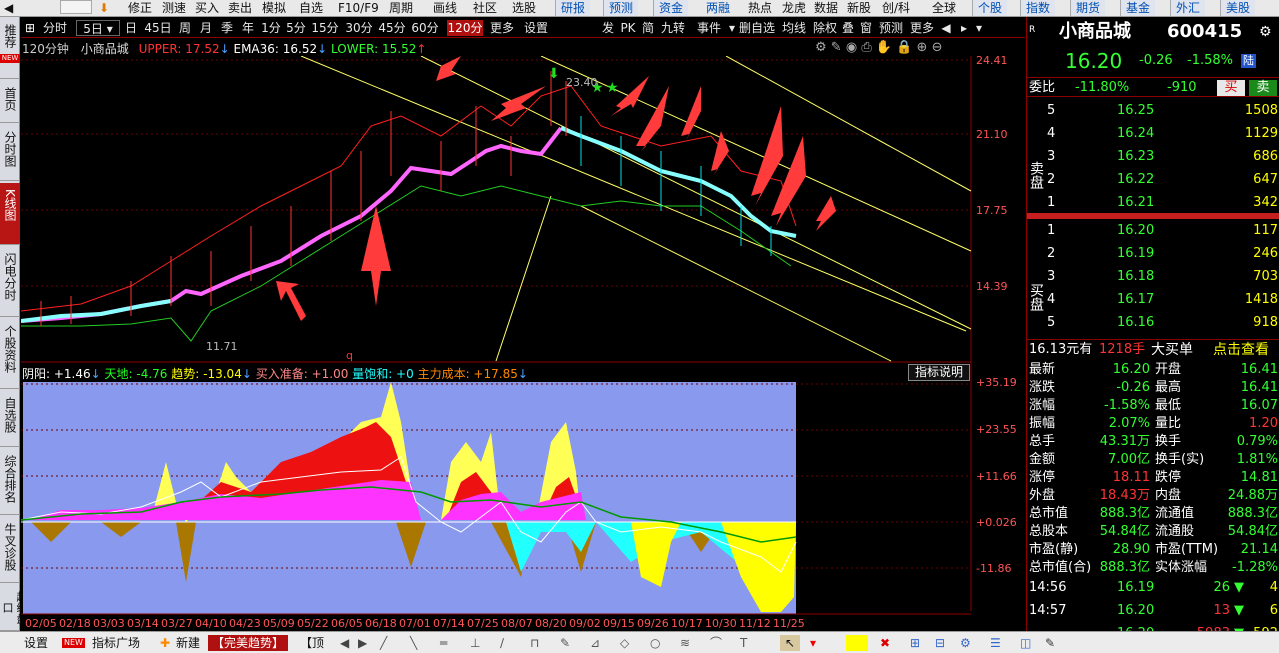 The height and width of the screenshot is (653, 1279). I want to click on nav-zhengu: 牛叉诊股, so click(10, 550).